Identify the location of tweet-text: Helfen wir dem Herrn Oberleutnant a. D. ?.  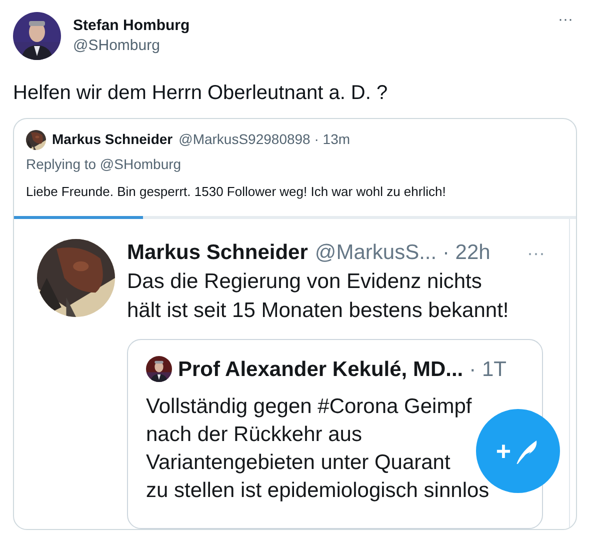
(201, 93).